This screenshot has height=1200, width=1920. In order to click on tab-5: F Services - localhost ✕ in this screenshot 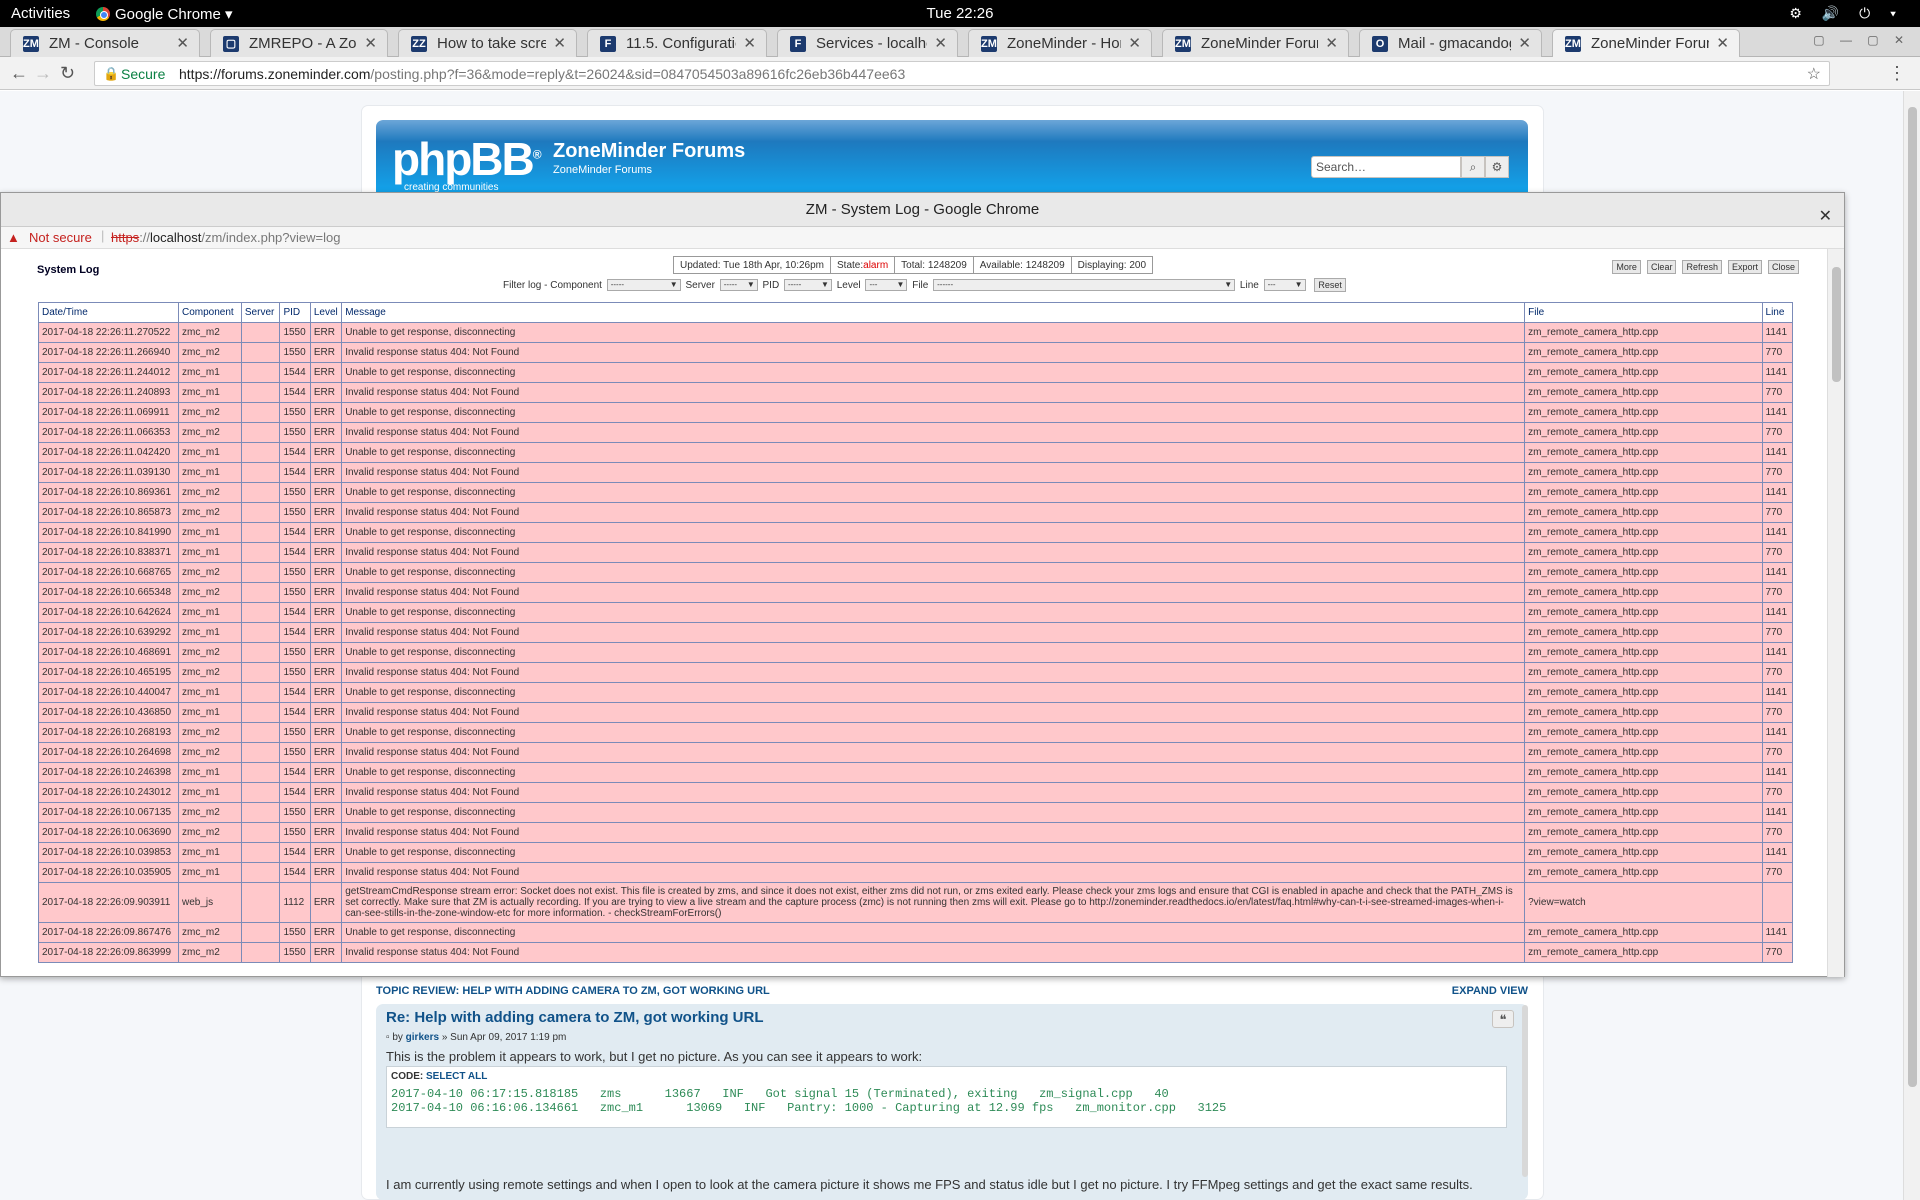, I will do `click(867, 43)`.